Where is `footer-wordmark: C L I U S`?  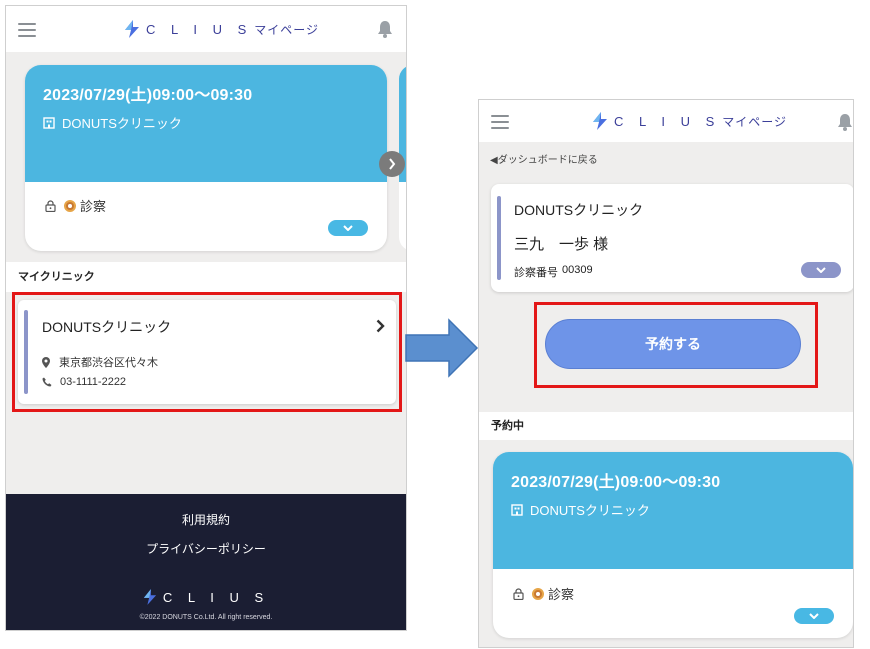
footer-wordmark: C L I U S is located at coordinates (216, 597).